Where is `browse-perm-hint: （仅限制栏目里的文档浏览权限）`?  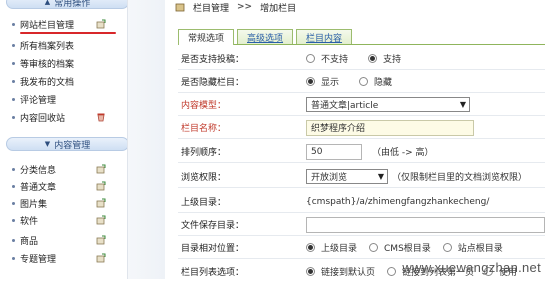
browse-perm-hint: （仅限制栏目里的文档浏览权限） is located at coordinates (460, 178).